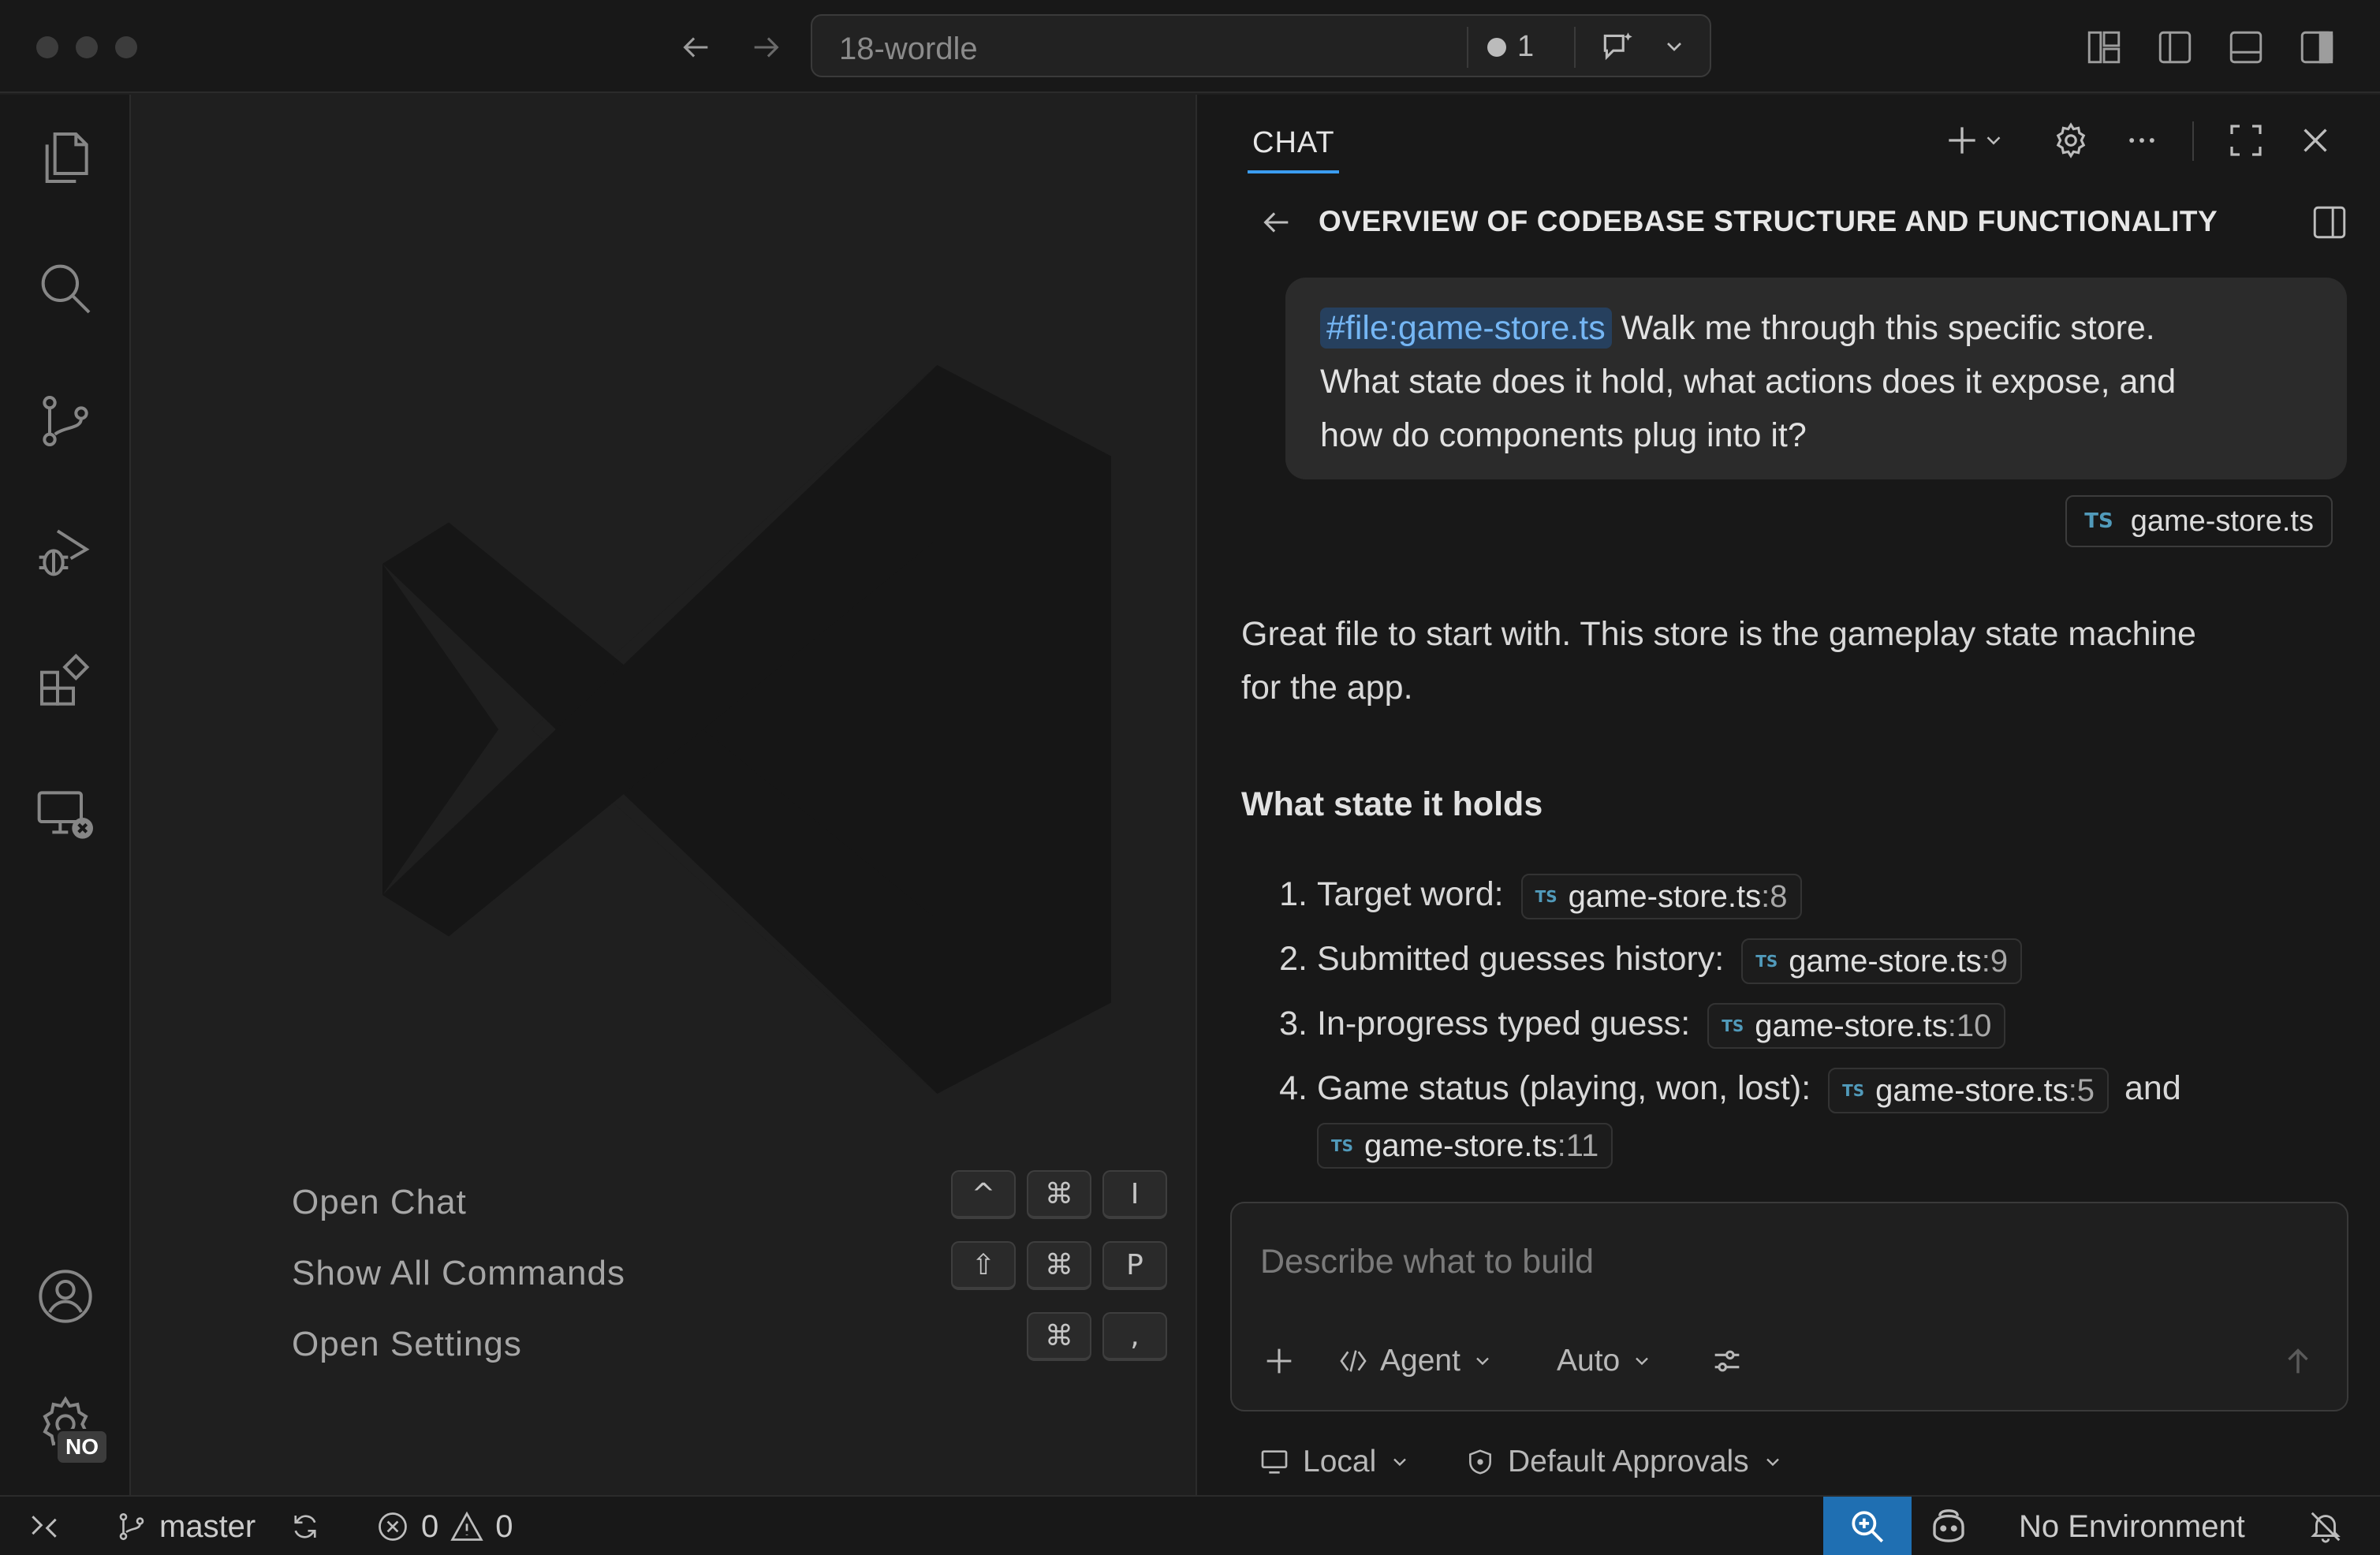  What do you see at coordinates (2142, 140) in the screenshot?
I see `more-actions-icon` at bounding box center [2142, 140].